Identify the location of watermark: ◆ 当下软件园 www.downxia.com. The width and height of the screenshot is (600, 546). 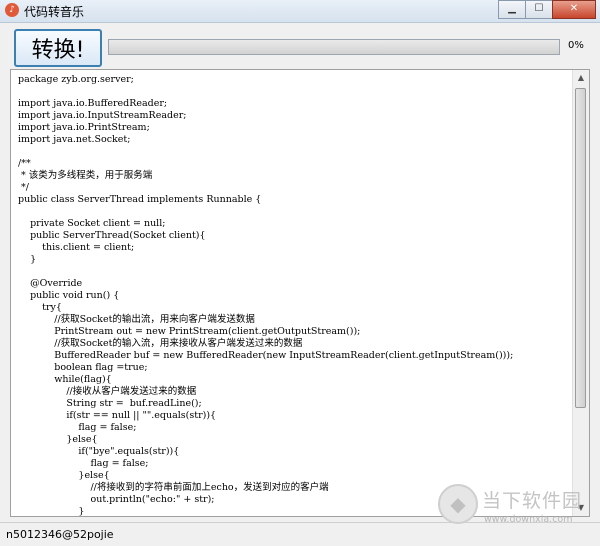
(517, 512).